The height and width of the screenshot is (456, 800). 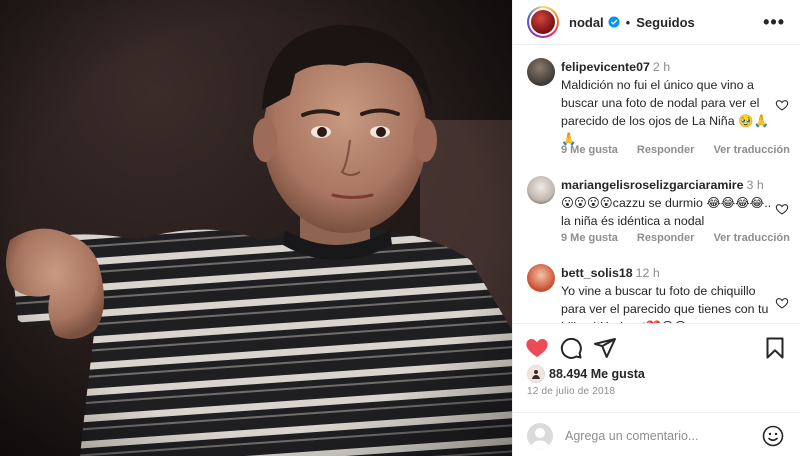 What do you see at coordinates (660, 436) in the screenshot?
I see `add-comment-input` at bounding box center [660, 436].